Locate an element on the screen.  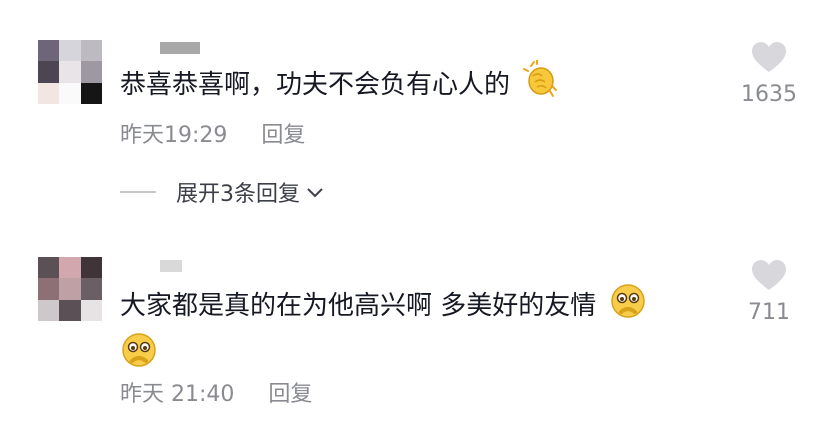
like-button: 711 is located at coordinates (769, 291).